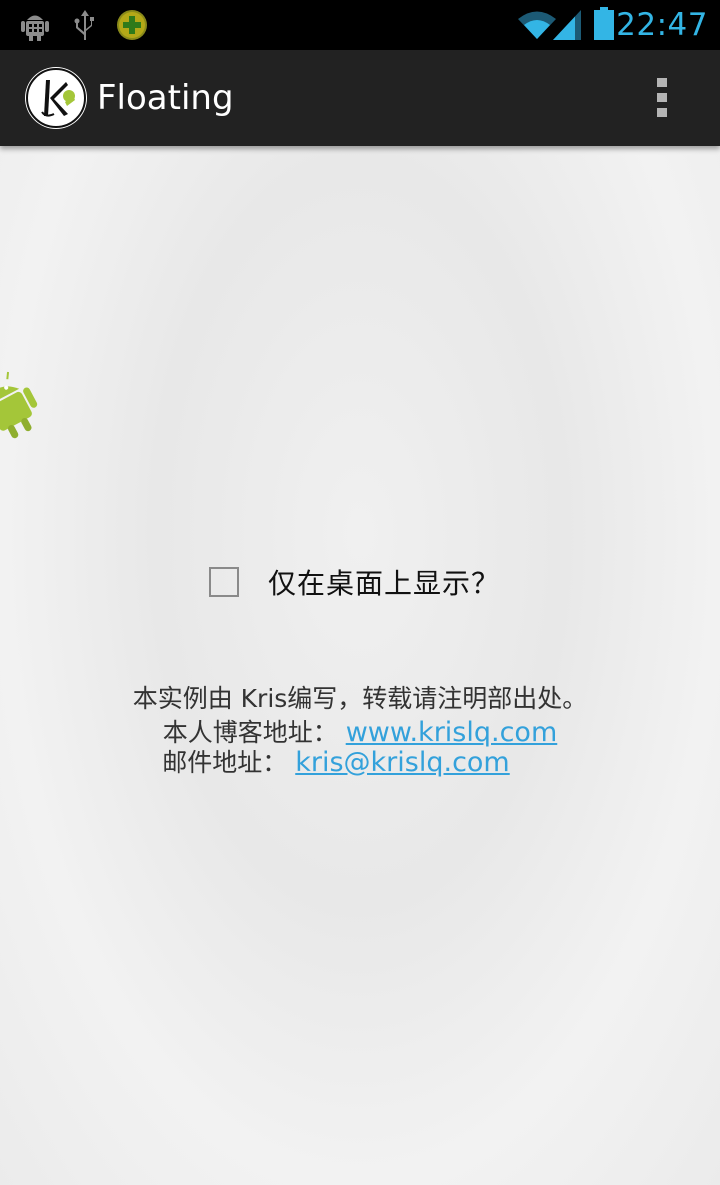  I want to click on usb-icon, so click(84, 25).